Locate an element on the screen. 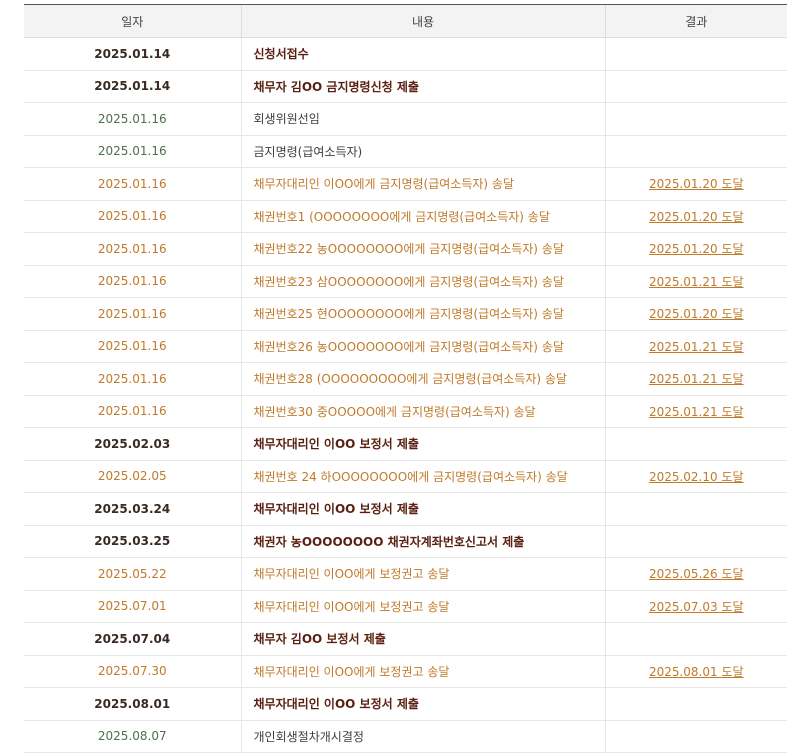 The height and width of the screenshot is (753, 796). row-content: 채권번호22 농OOOOOOOO에게 금지명령(급여소득자) 송달 is located at coordinates (422, 249).